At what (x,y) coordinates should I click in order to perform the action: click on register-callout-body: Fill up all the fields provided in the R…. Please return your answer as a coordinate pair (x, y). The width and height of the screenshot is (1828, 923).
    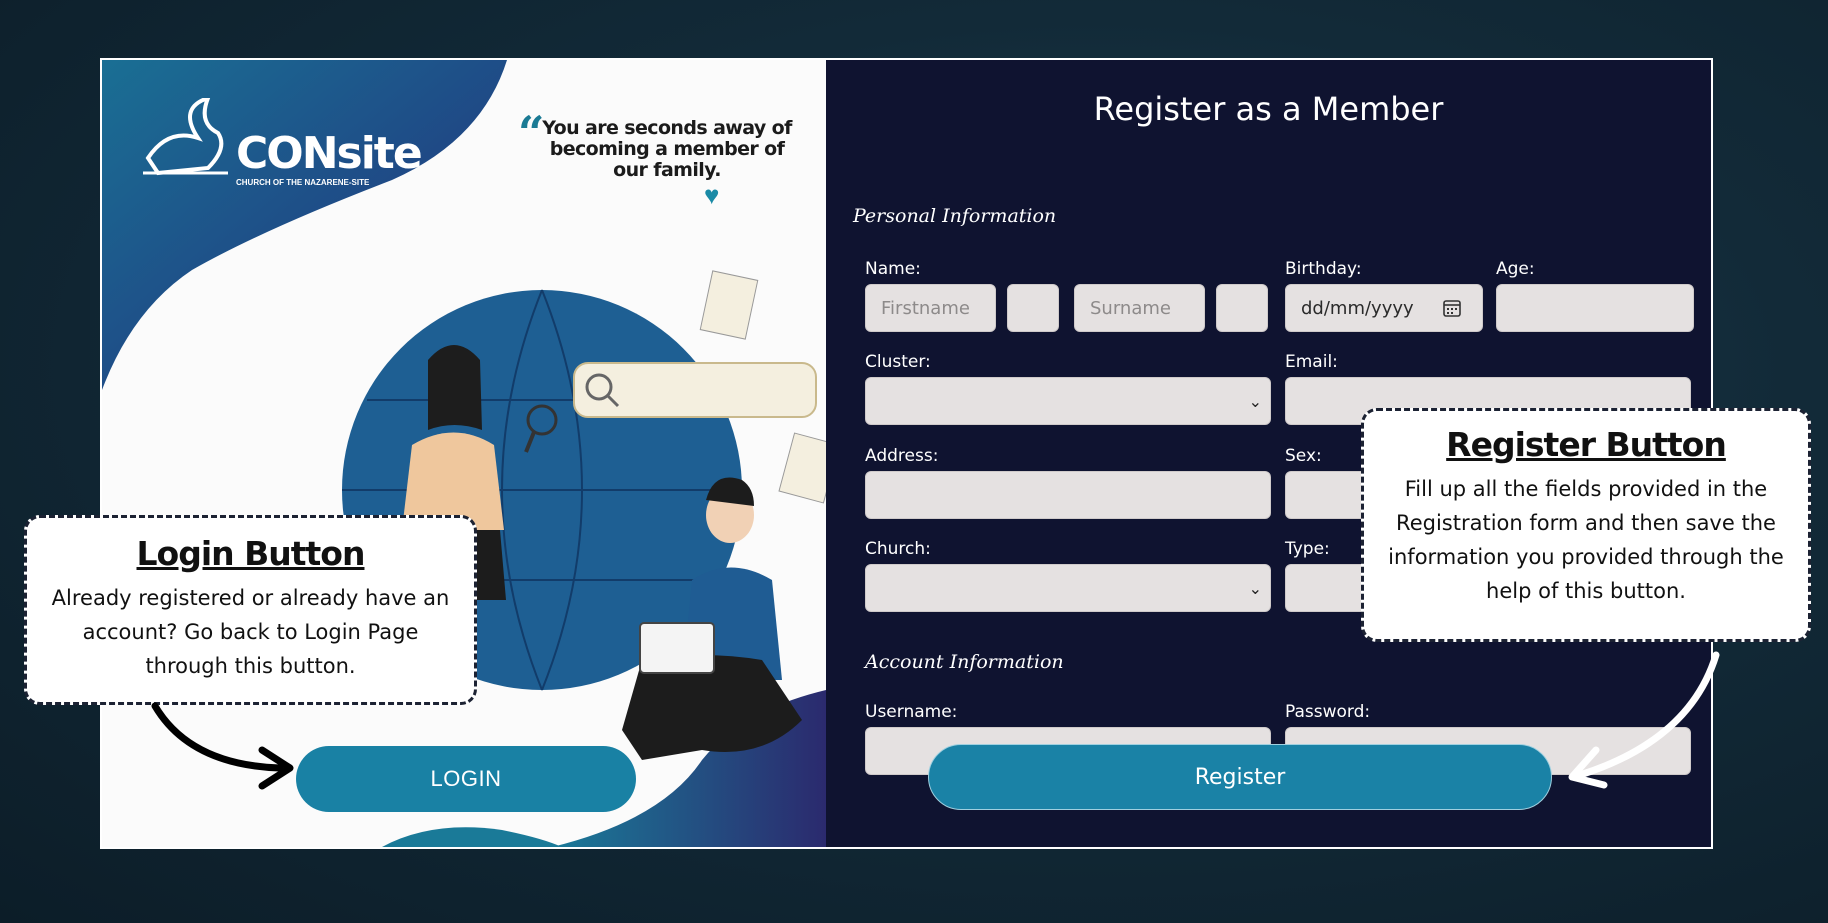
    Looking at the image, I should click on (1586, 540).